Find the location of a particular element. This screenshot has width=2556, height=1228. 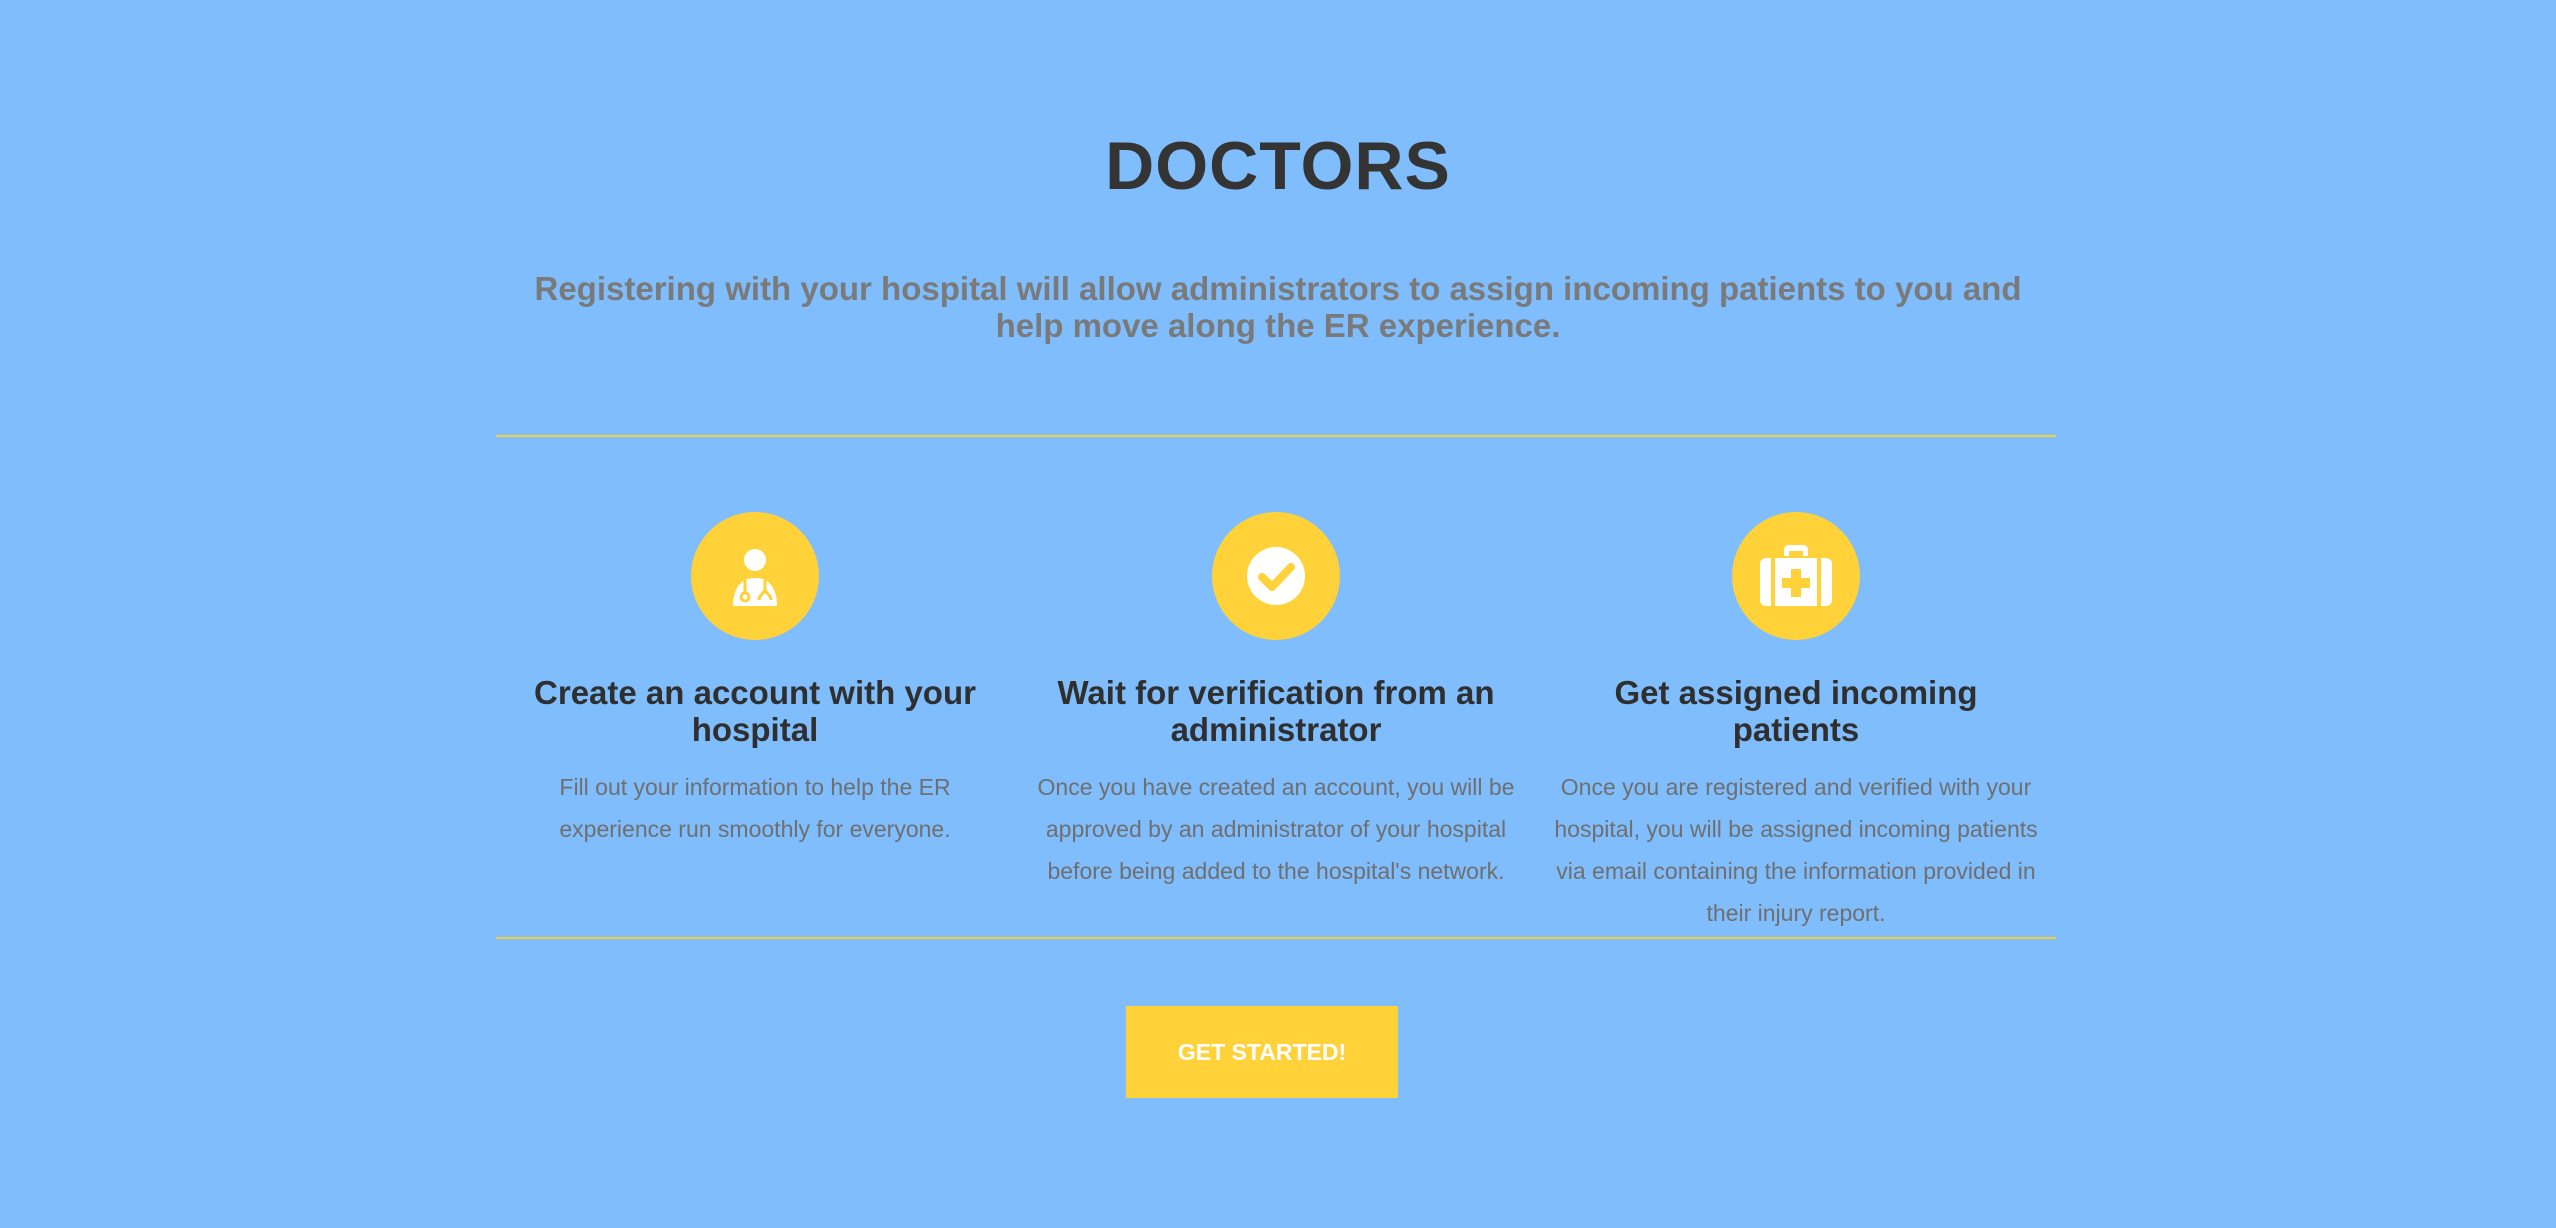

get-started-button: GET STARTED! is located at coordinates (1262, 1052).